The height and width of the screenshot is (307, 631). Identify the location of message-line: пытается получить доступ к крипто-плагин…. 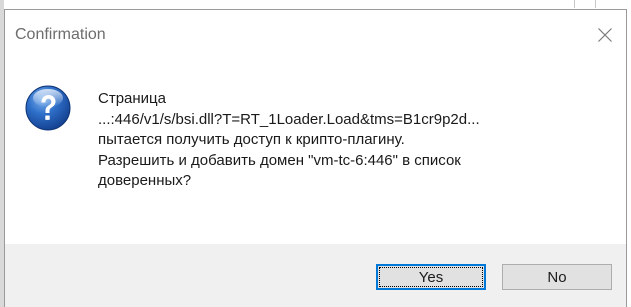
(251, 139).